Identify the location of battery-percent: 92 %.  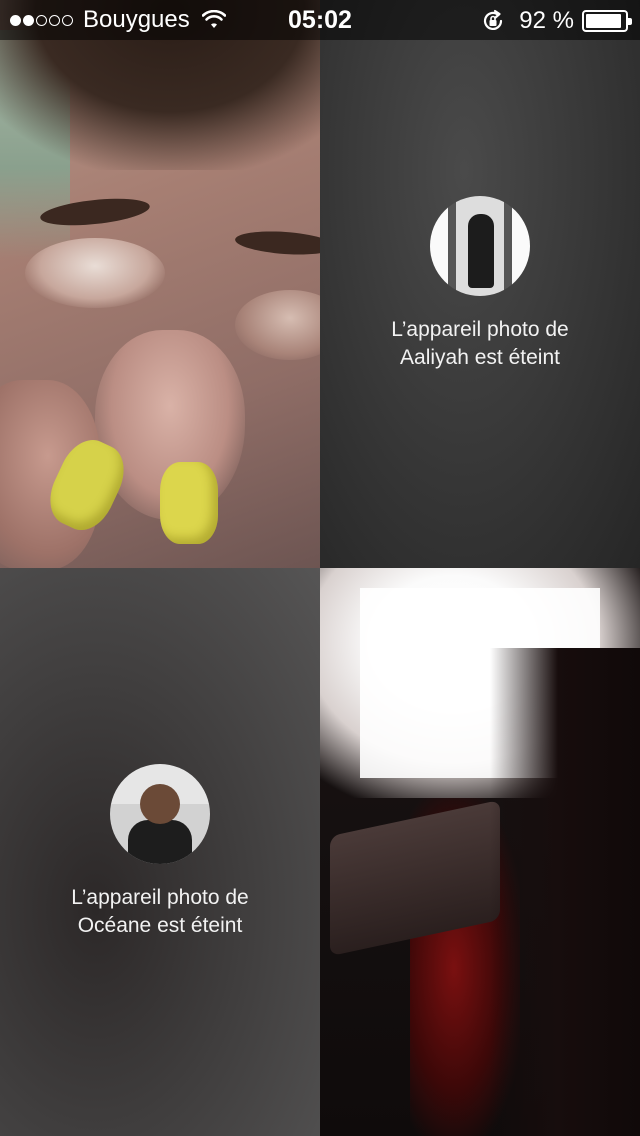
(546, 20).